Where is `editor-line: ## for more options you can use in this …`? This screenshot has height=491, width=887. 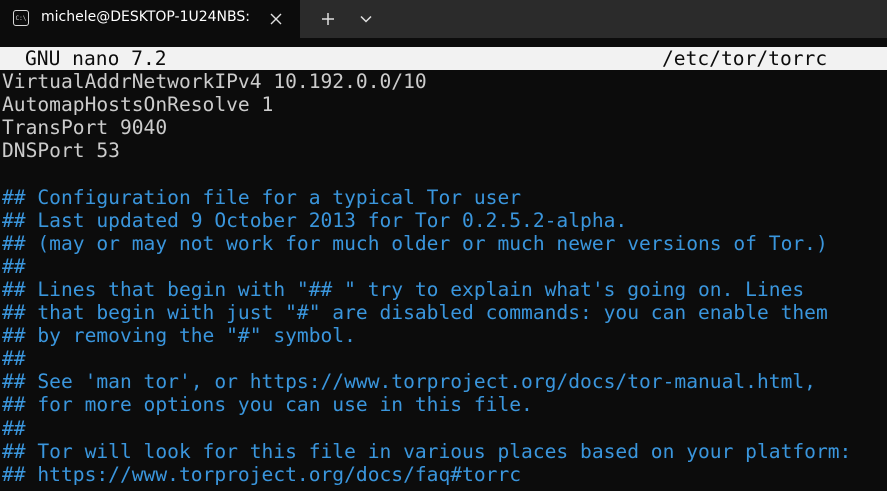 editor-line: ## for more options you can use in this … is located at coordinates (267, 405).